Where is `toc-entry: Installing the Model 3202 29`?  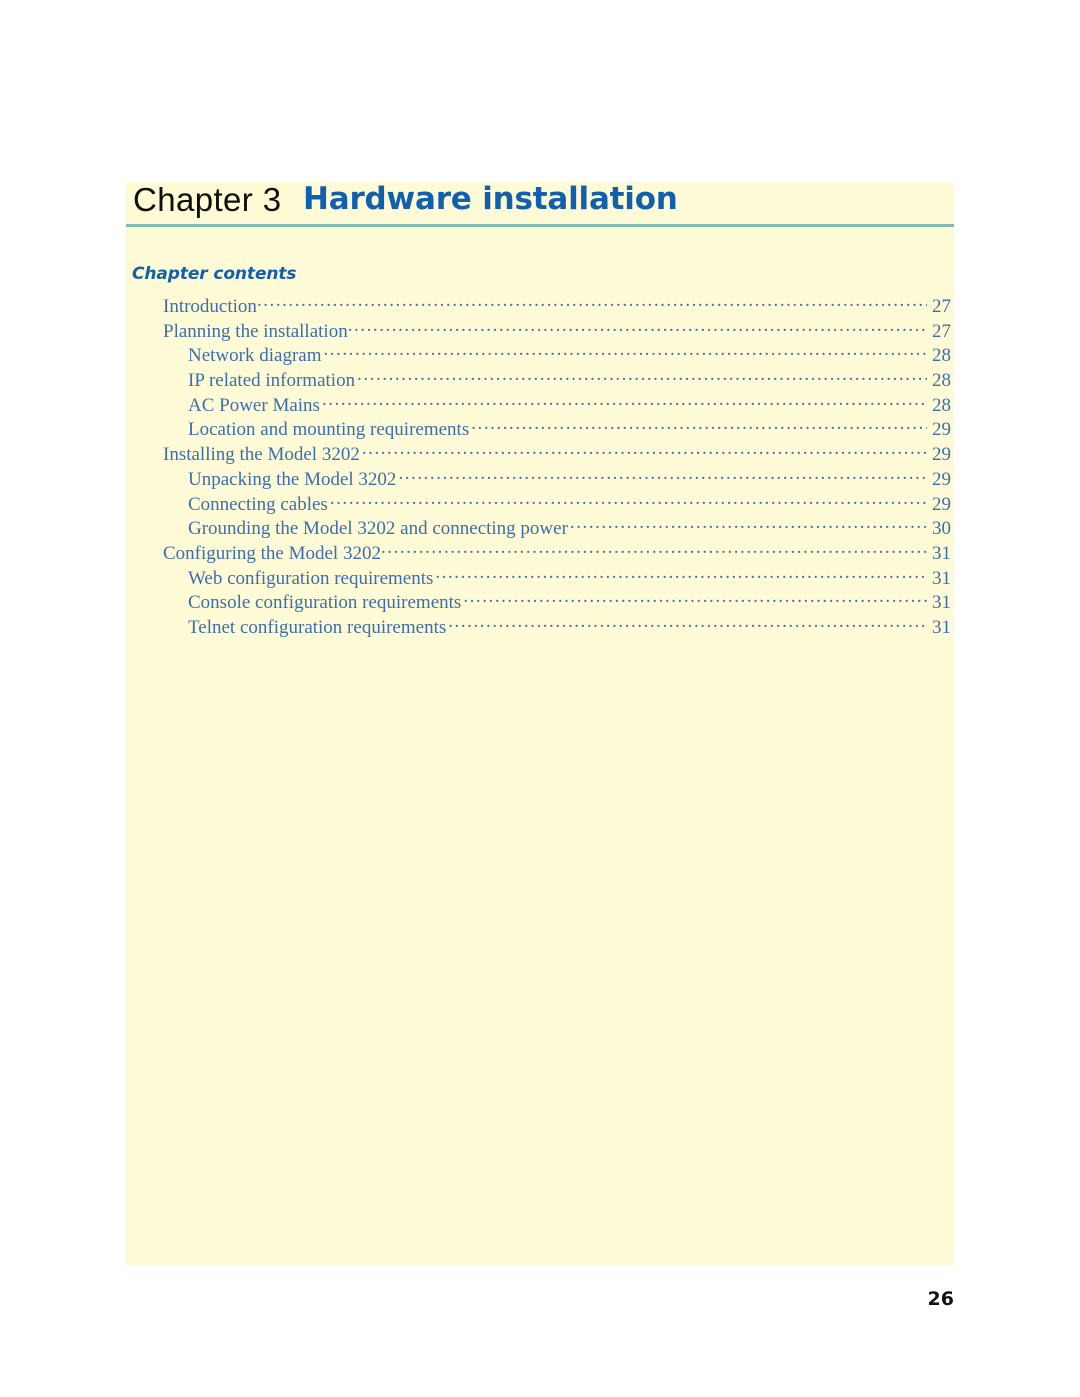
toc-entry: Installing the Model 3202 29 is located at coordinates (540, 453).